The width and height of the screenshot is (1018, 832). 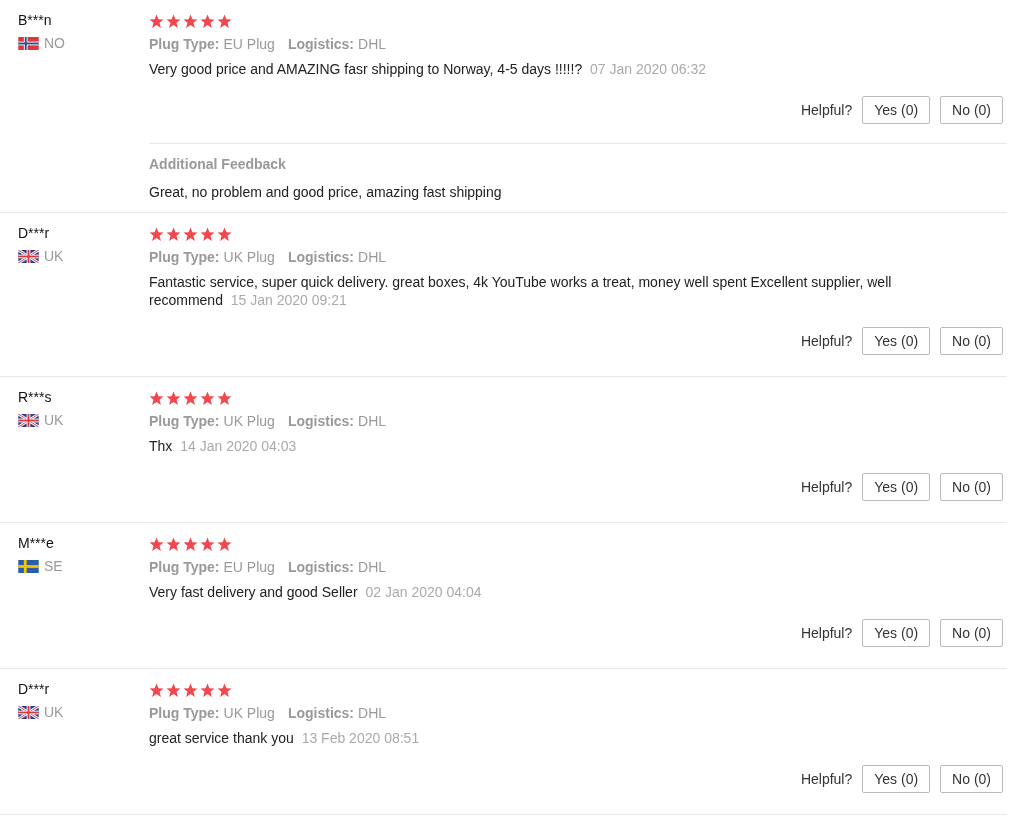 I want to click on country-code: SE, so click(x=53, y=566).